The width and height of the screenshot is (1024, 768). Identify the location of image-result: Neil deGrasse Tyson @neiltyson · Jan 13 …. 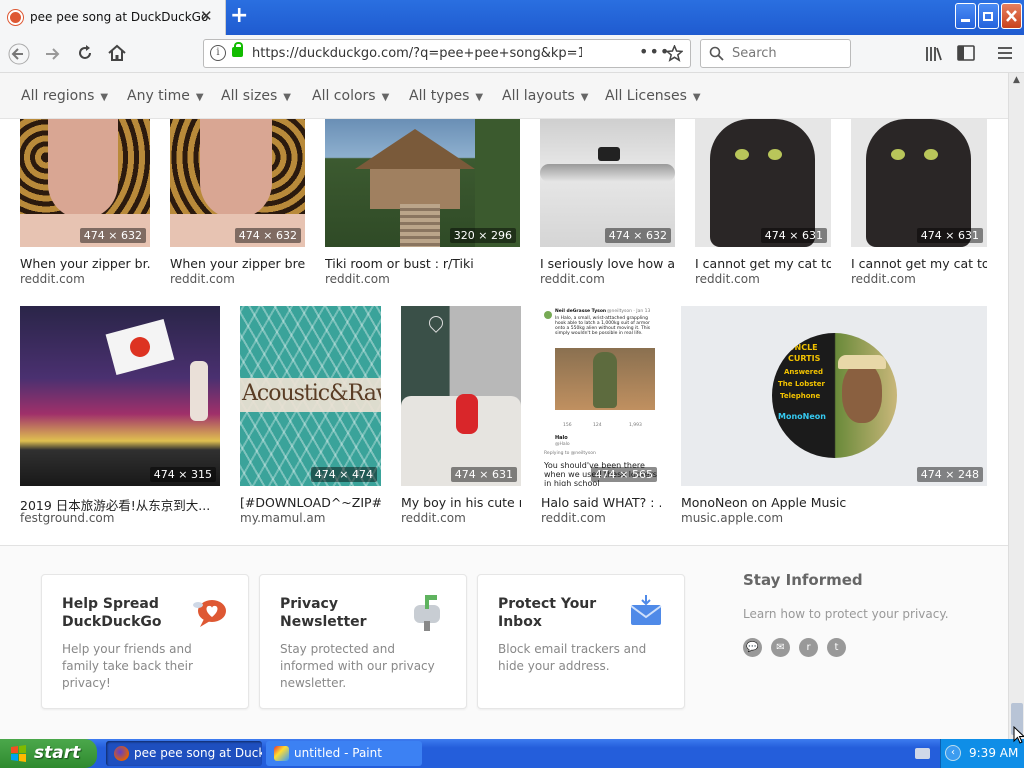
(601, 418).